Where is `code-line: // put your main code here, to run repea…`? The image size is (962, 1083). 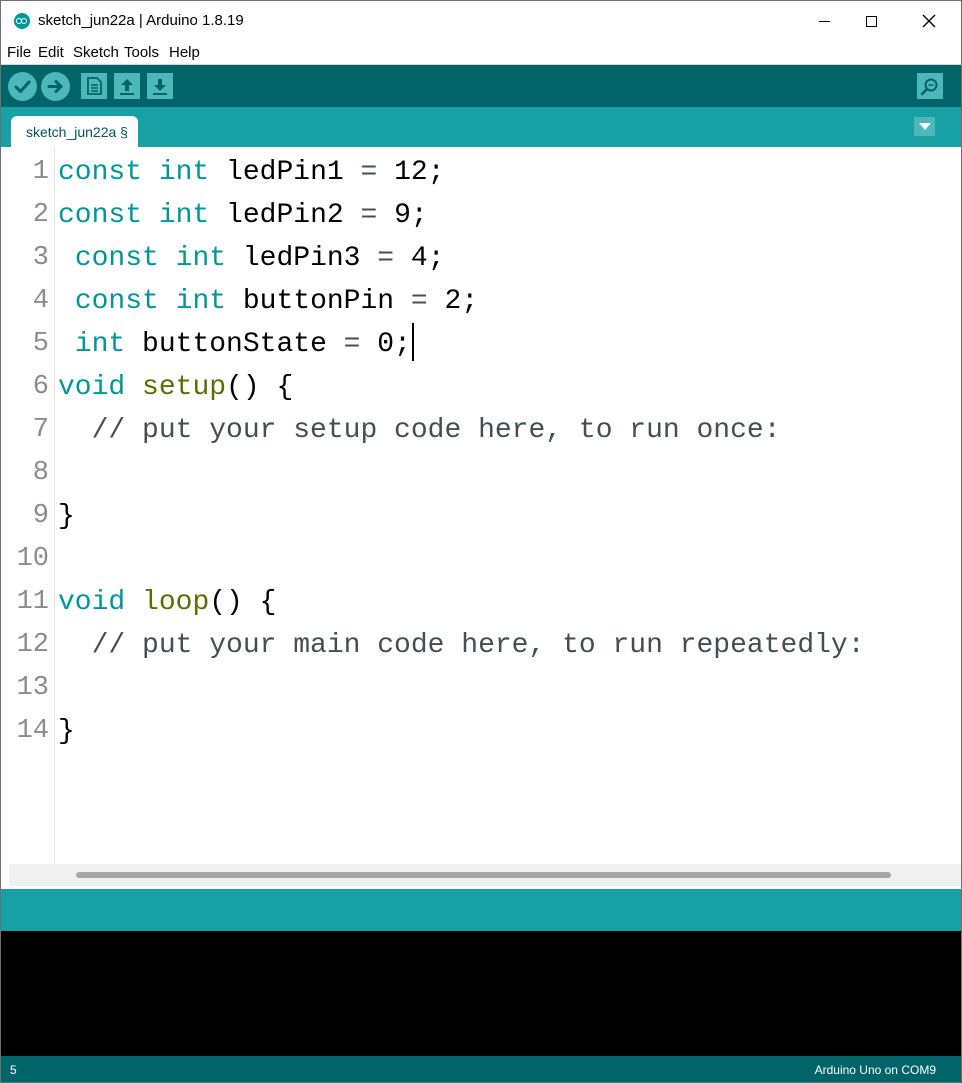
code-line: // put your main code here, to run repea… is located at coordinates (461, 645).